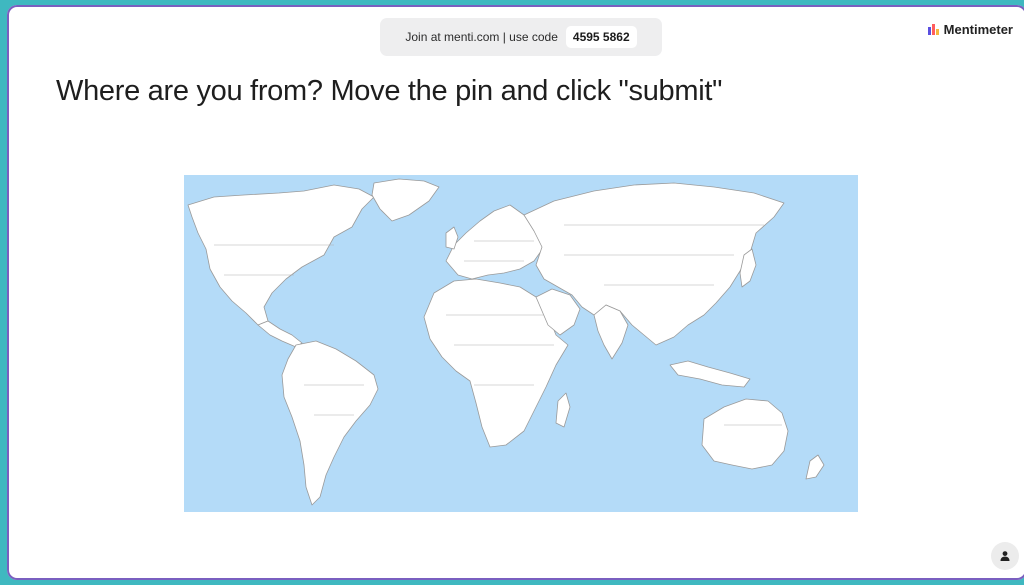 Image resolution: width=1024 pixels, height=585 pixels. What do you see at coordinates (405, 200) in the screenshot?
I see `greenland` at bounding box center [405, 200].